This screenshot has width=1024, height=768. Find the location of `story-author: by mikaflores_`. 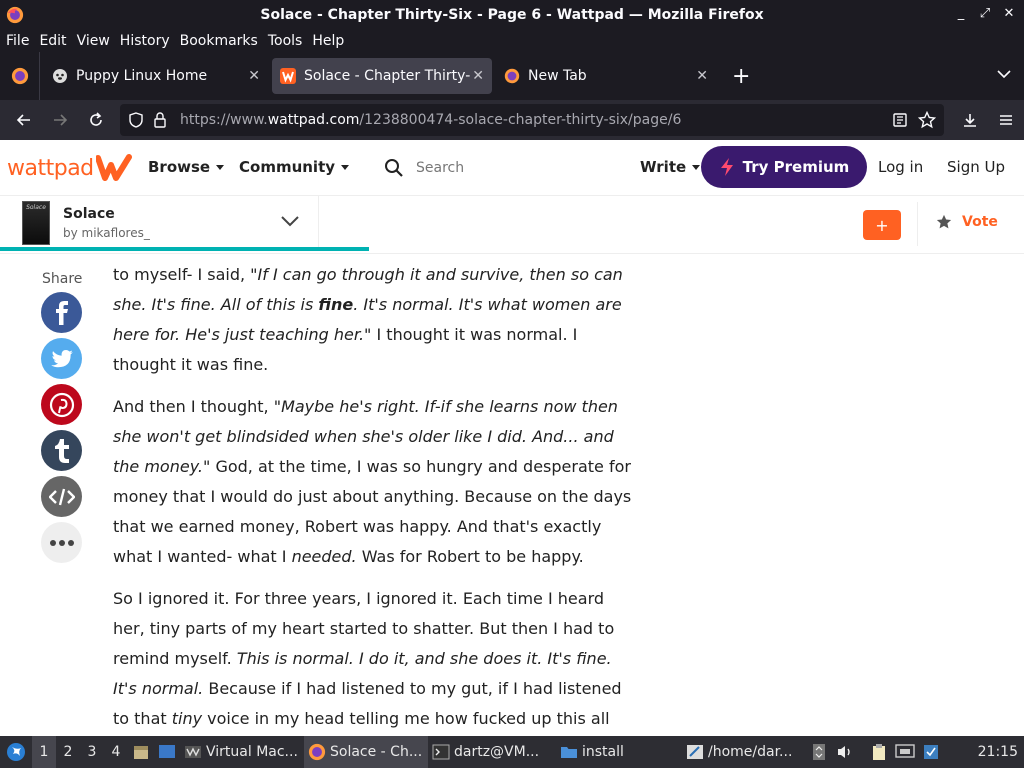

story-author: by mikaflores_ is located at coordinates (106, 233).